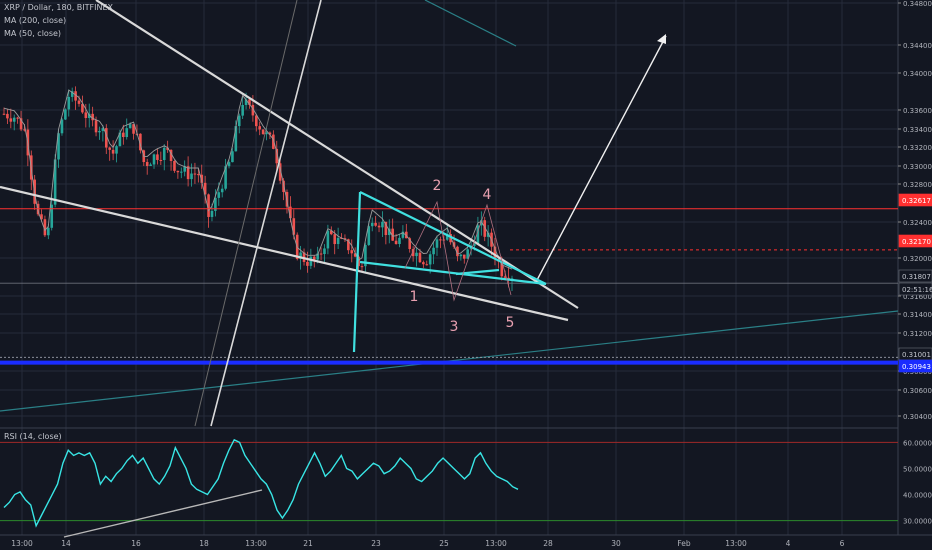 This screenshot has width=932, height=550. What do you see at coordinates (487, 195) in the screenshot?
I see `wave-label-4: 4` at bounding box center [487, 195].